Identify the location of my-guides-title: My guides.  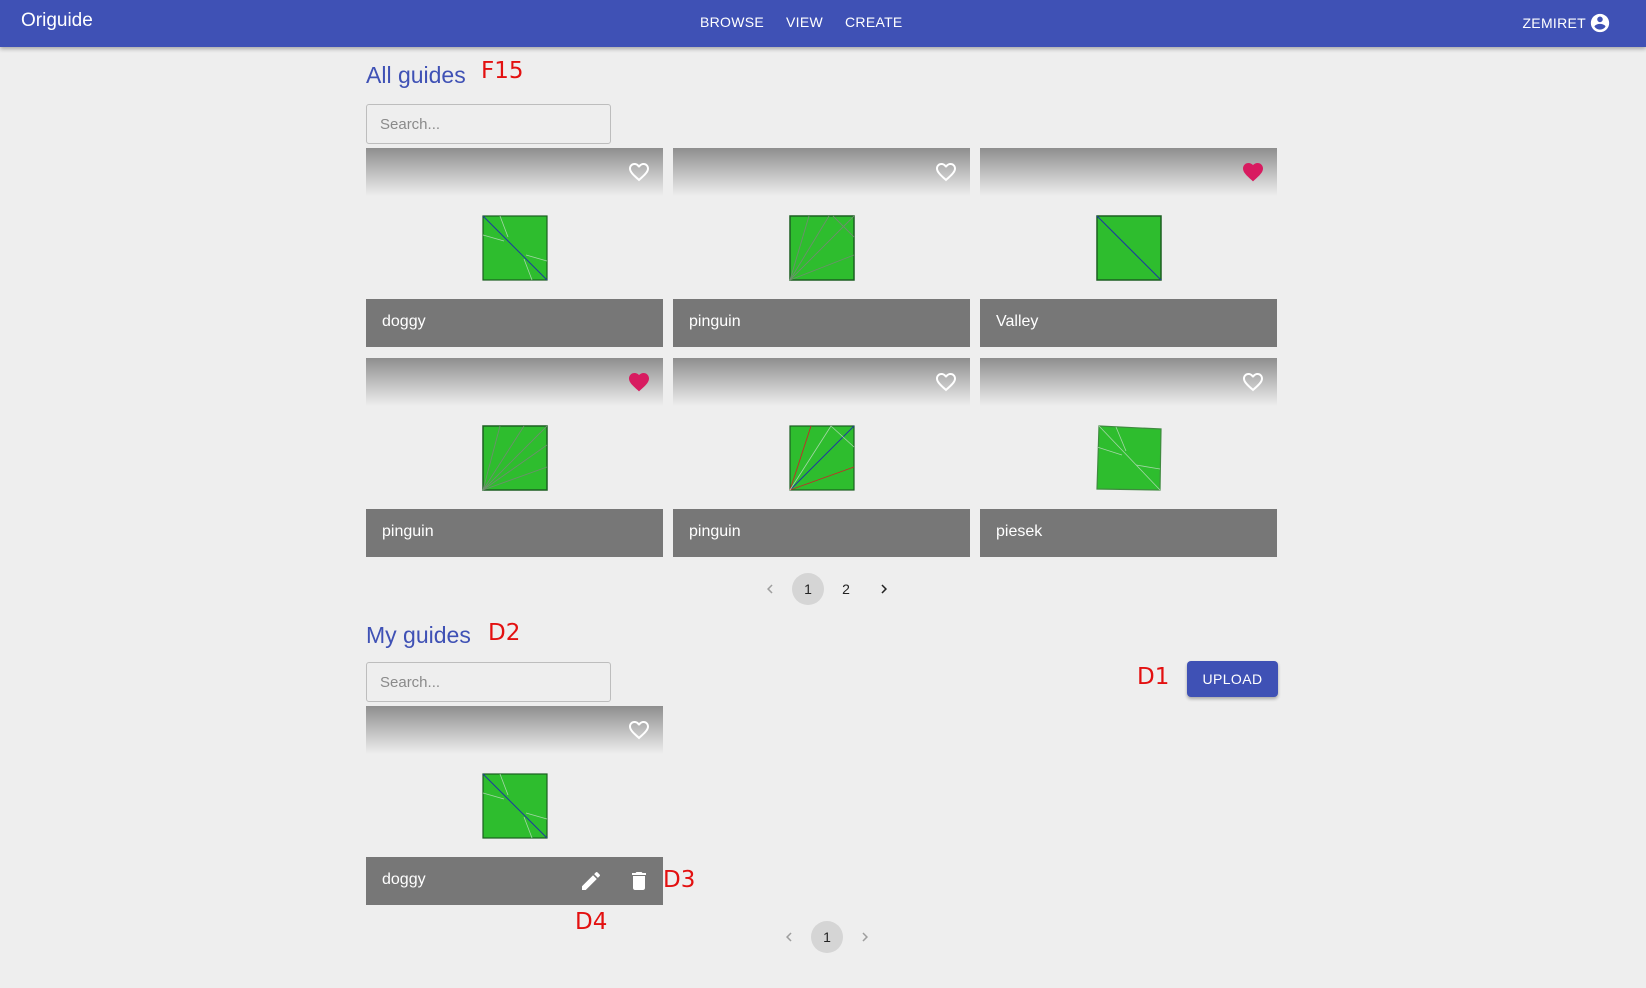
(418, 635).